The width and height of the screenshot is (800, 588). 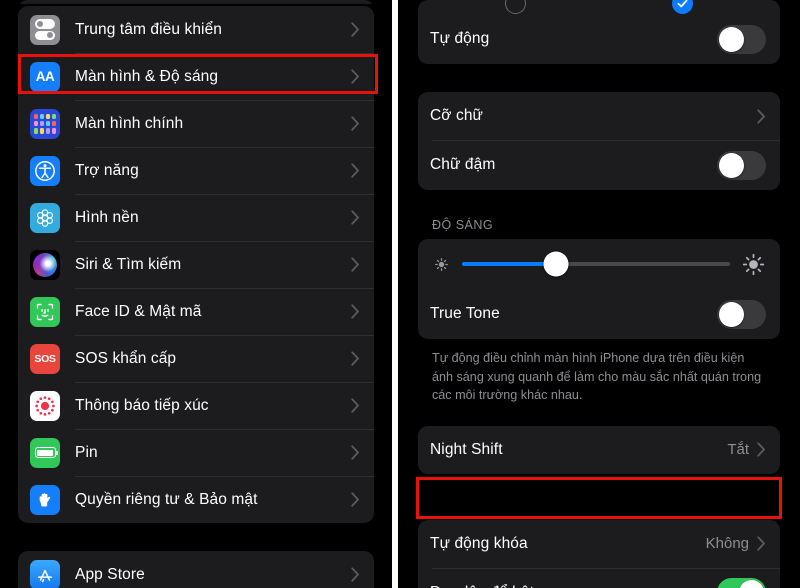 What do you see at coordinates (460, 38) in the screenshot?
I see `auto-appearance-label: Tự động` at bounding box center [460, 38].